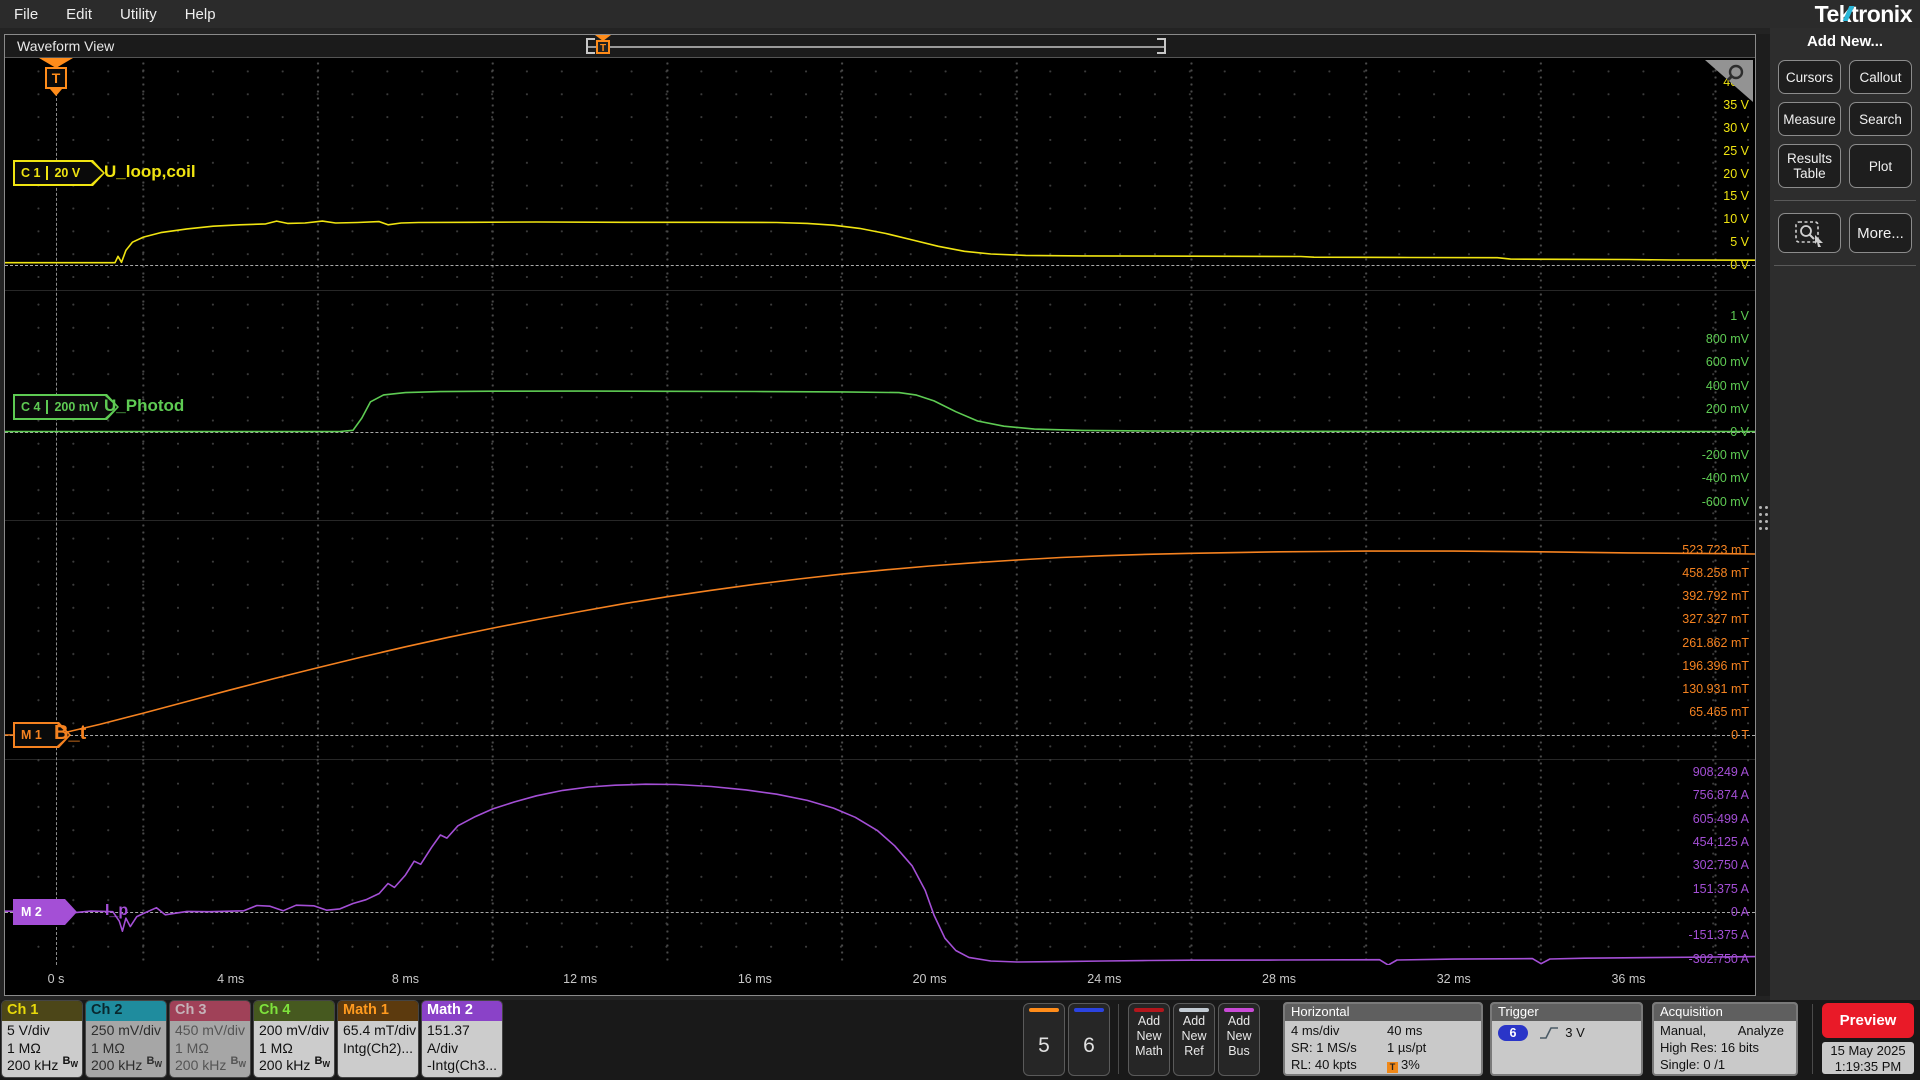  I want to click on channel-settings-body: 200 mV/div 1 MΩ 200 kHz BW, so click(294, 1049).